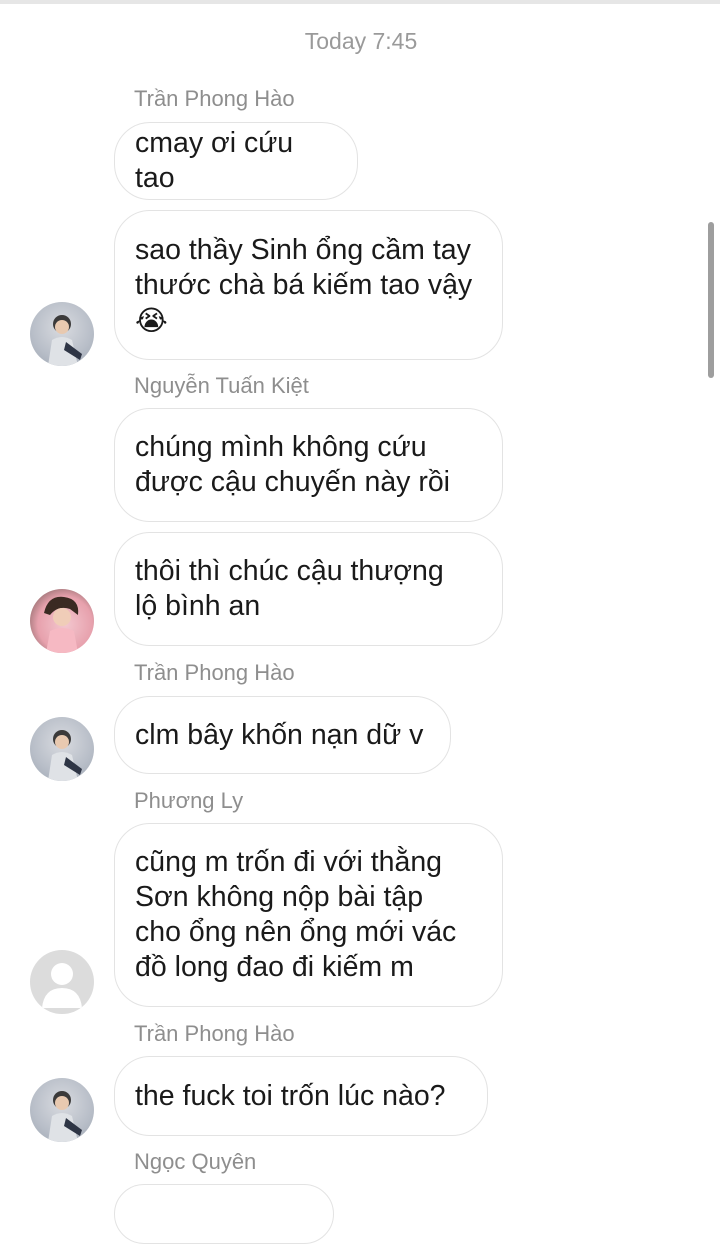 Image resolution: width=720 pixels, height=1244 pixels. I want to click on message-text: cũng m trốn đi với thằng, so click(289, 862).